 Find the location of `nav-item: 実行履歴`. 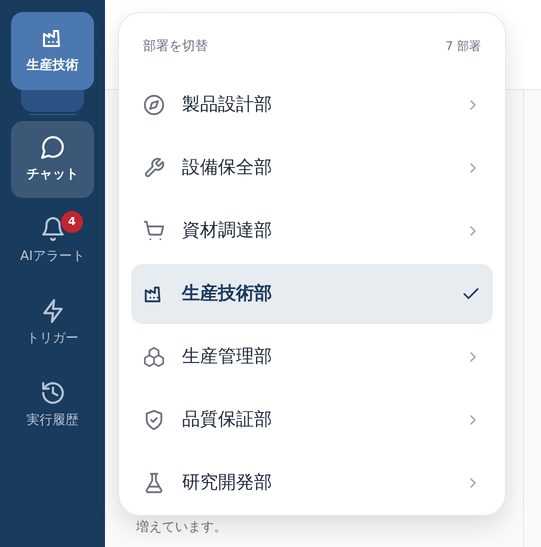

nav-item: 実行履歴 is located at coordinates (52, 405).